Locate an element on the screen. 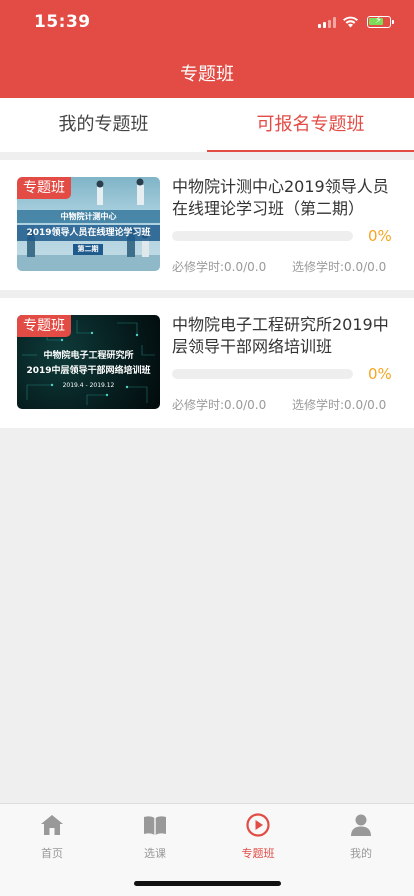 The width and height of the screenshot is (414, 896). status-time: 15:39 is located at coordinates (62, 22).